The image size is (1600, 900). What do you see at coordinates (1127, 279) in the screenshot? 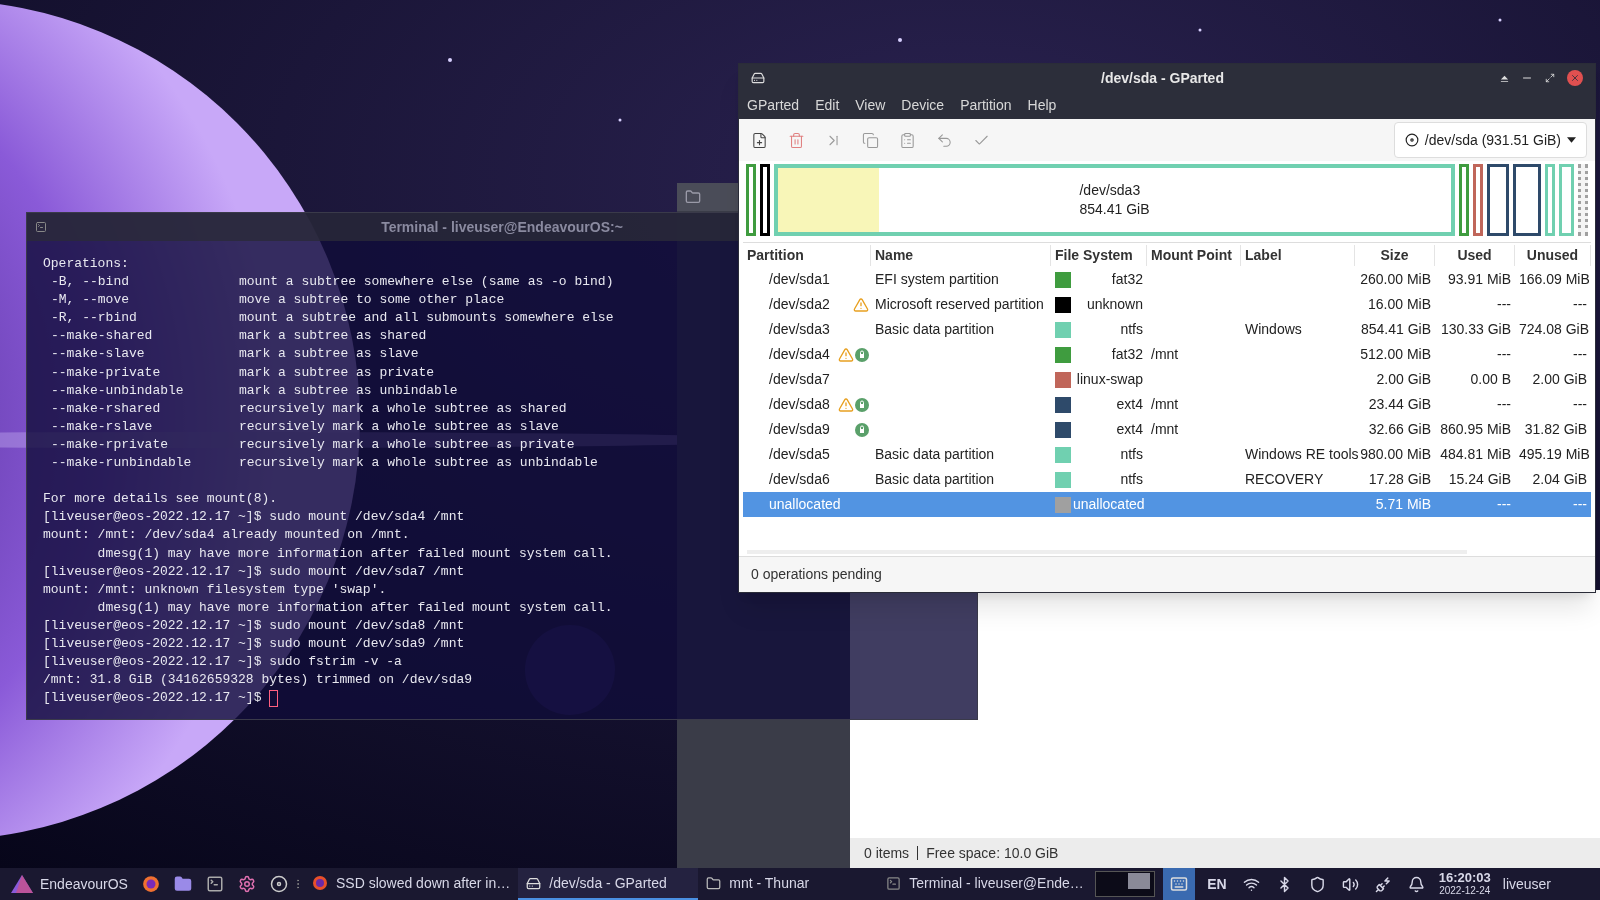
I see `table-cell-text: fat32` at bounding box center [1127, 279].